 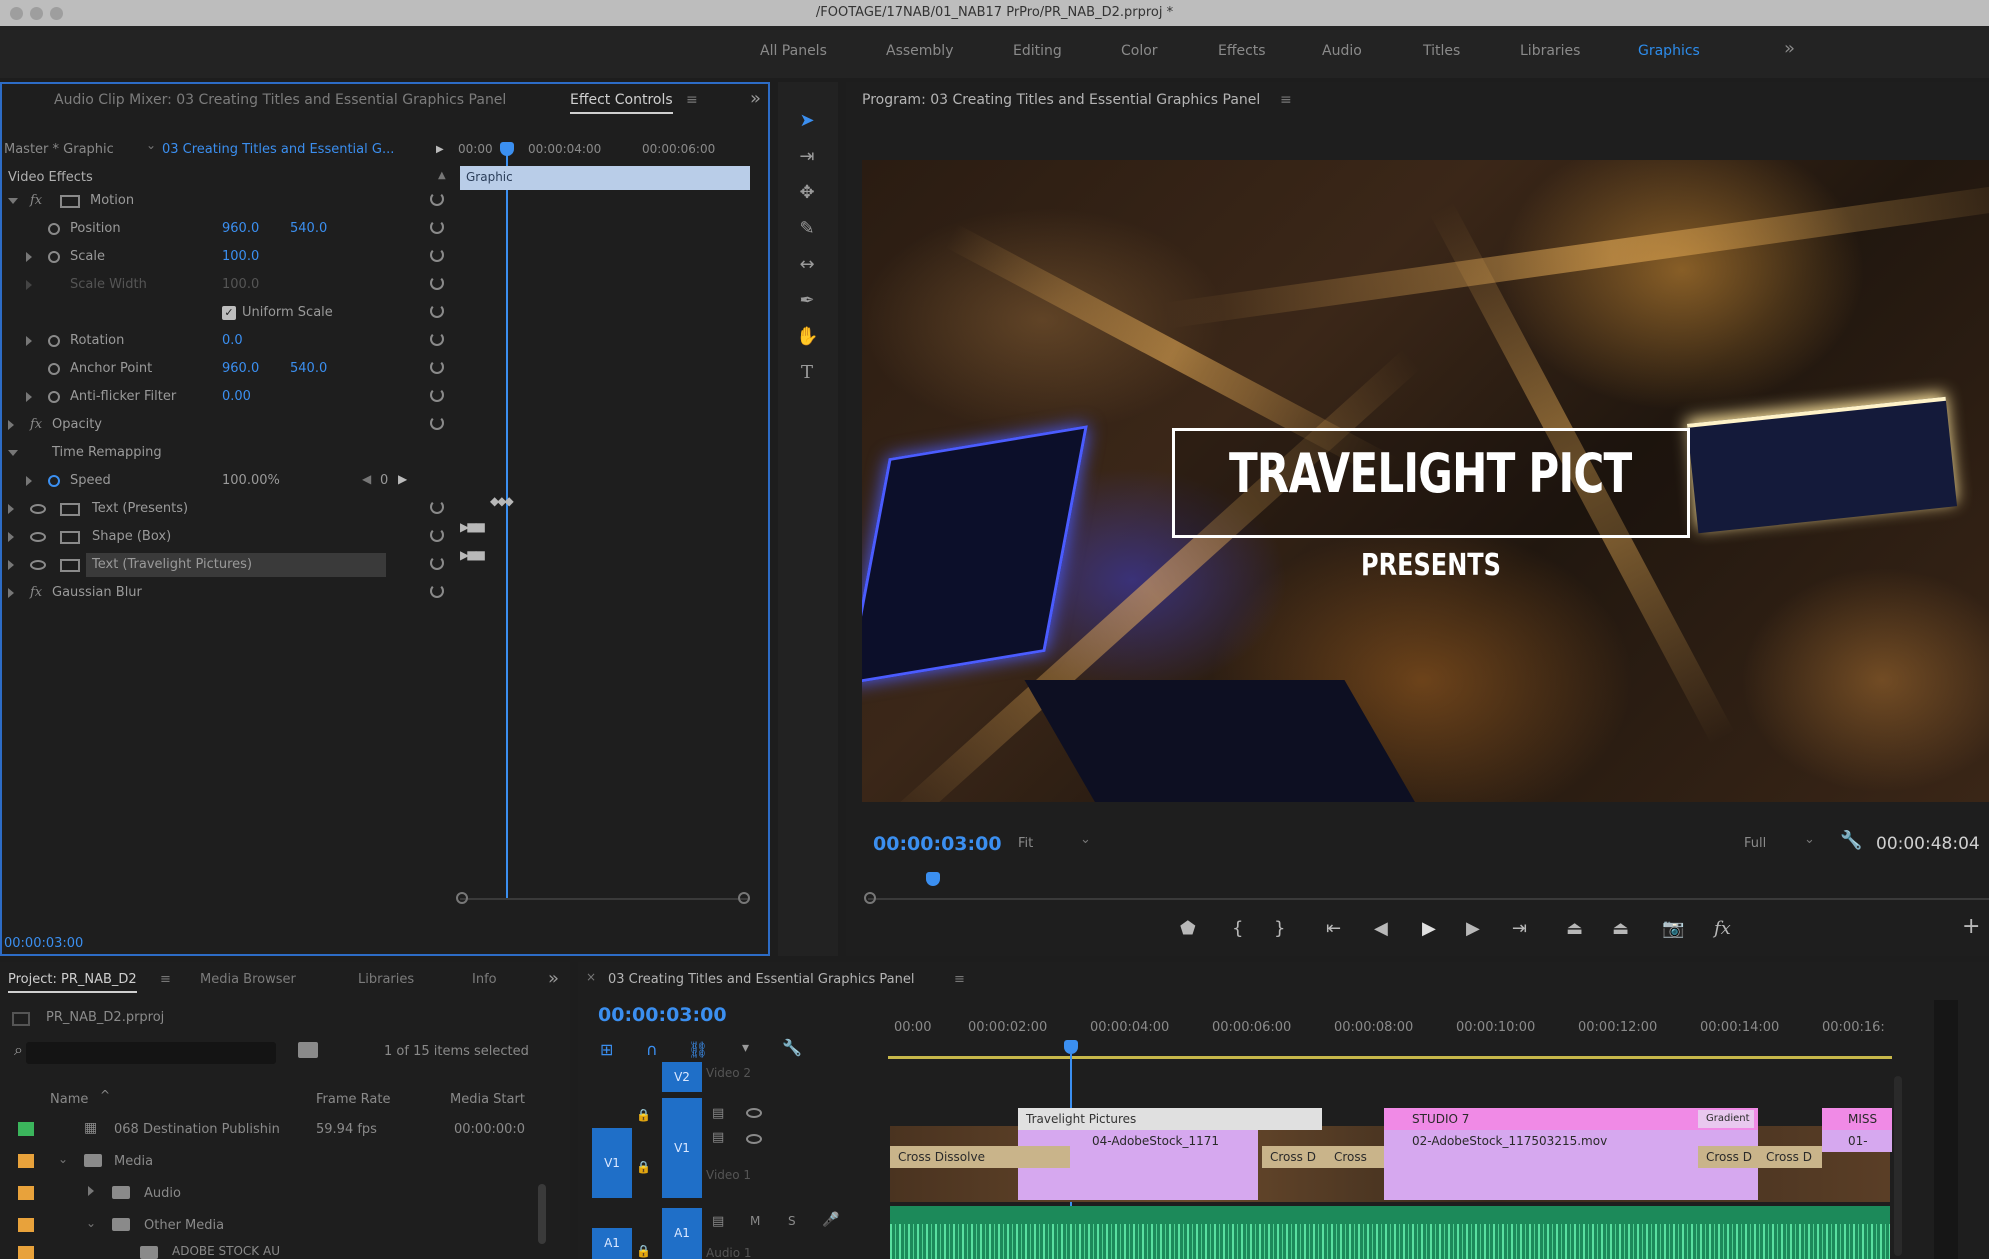 I want to click on solo-track-icon: S, so click(x=792, y=1221).